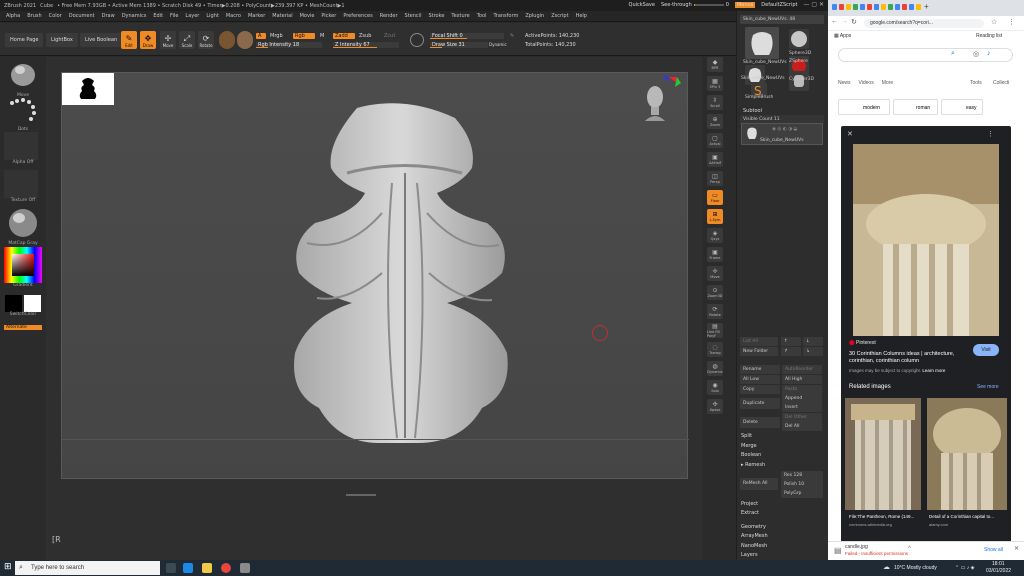 This screenshot has height=576, width=1024. What do you see at coordinates (986, 350) in the screenshot?
I see `visit-button: Visit` at bounding box center [986, 350].